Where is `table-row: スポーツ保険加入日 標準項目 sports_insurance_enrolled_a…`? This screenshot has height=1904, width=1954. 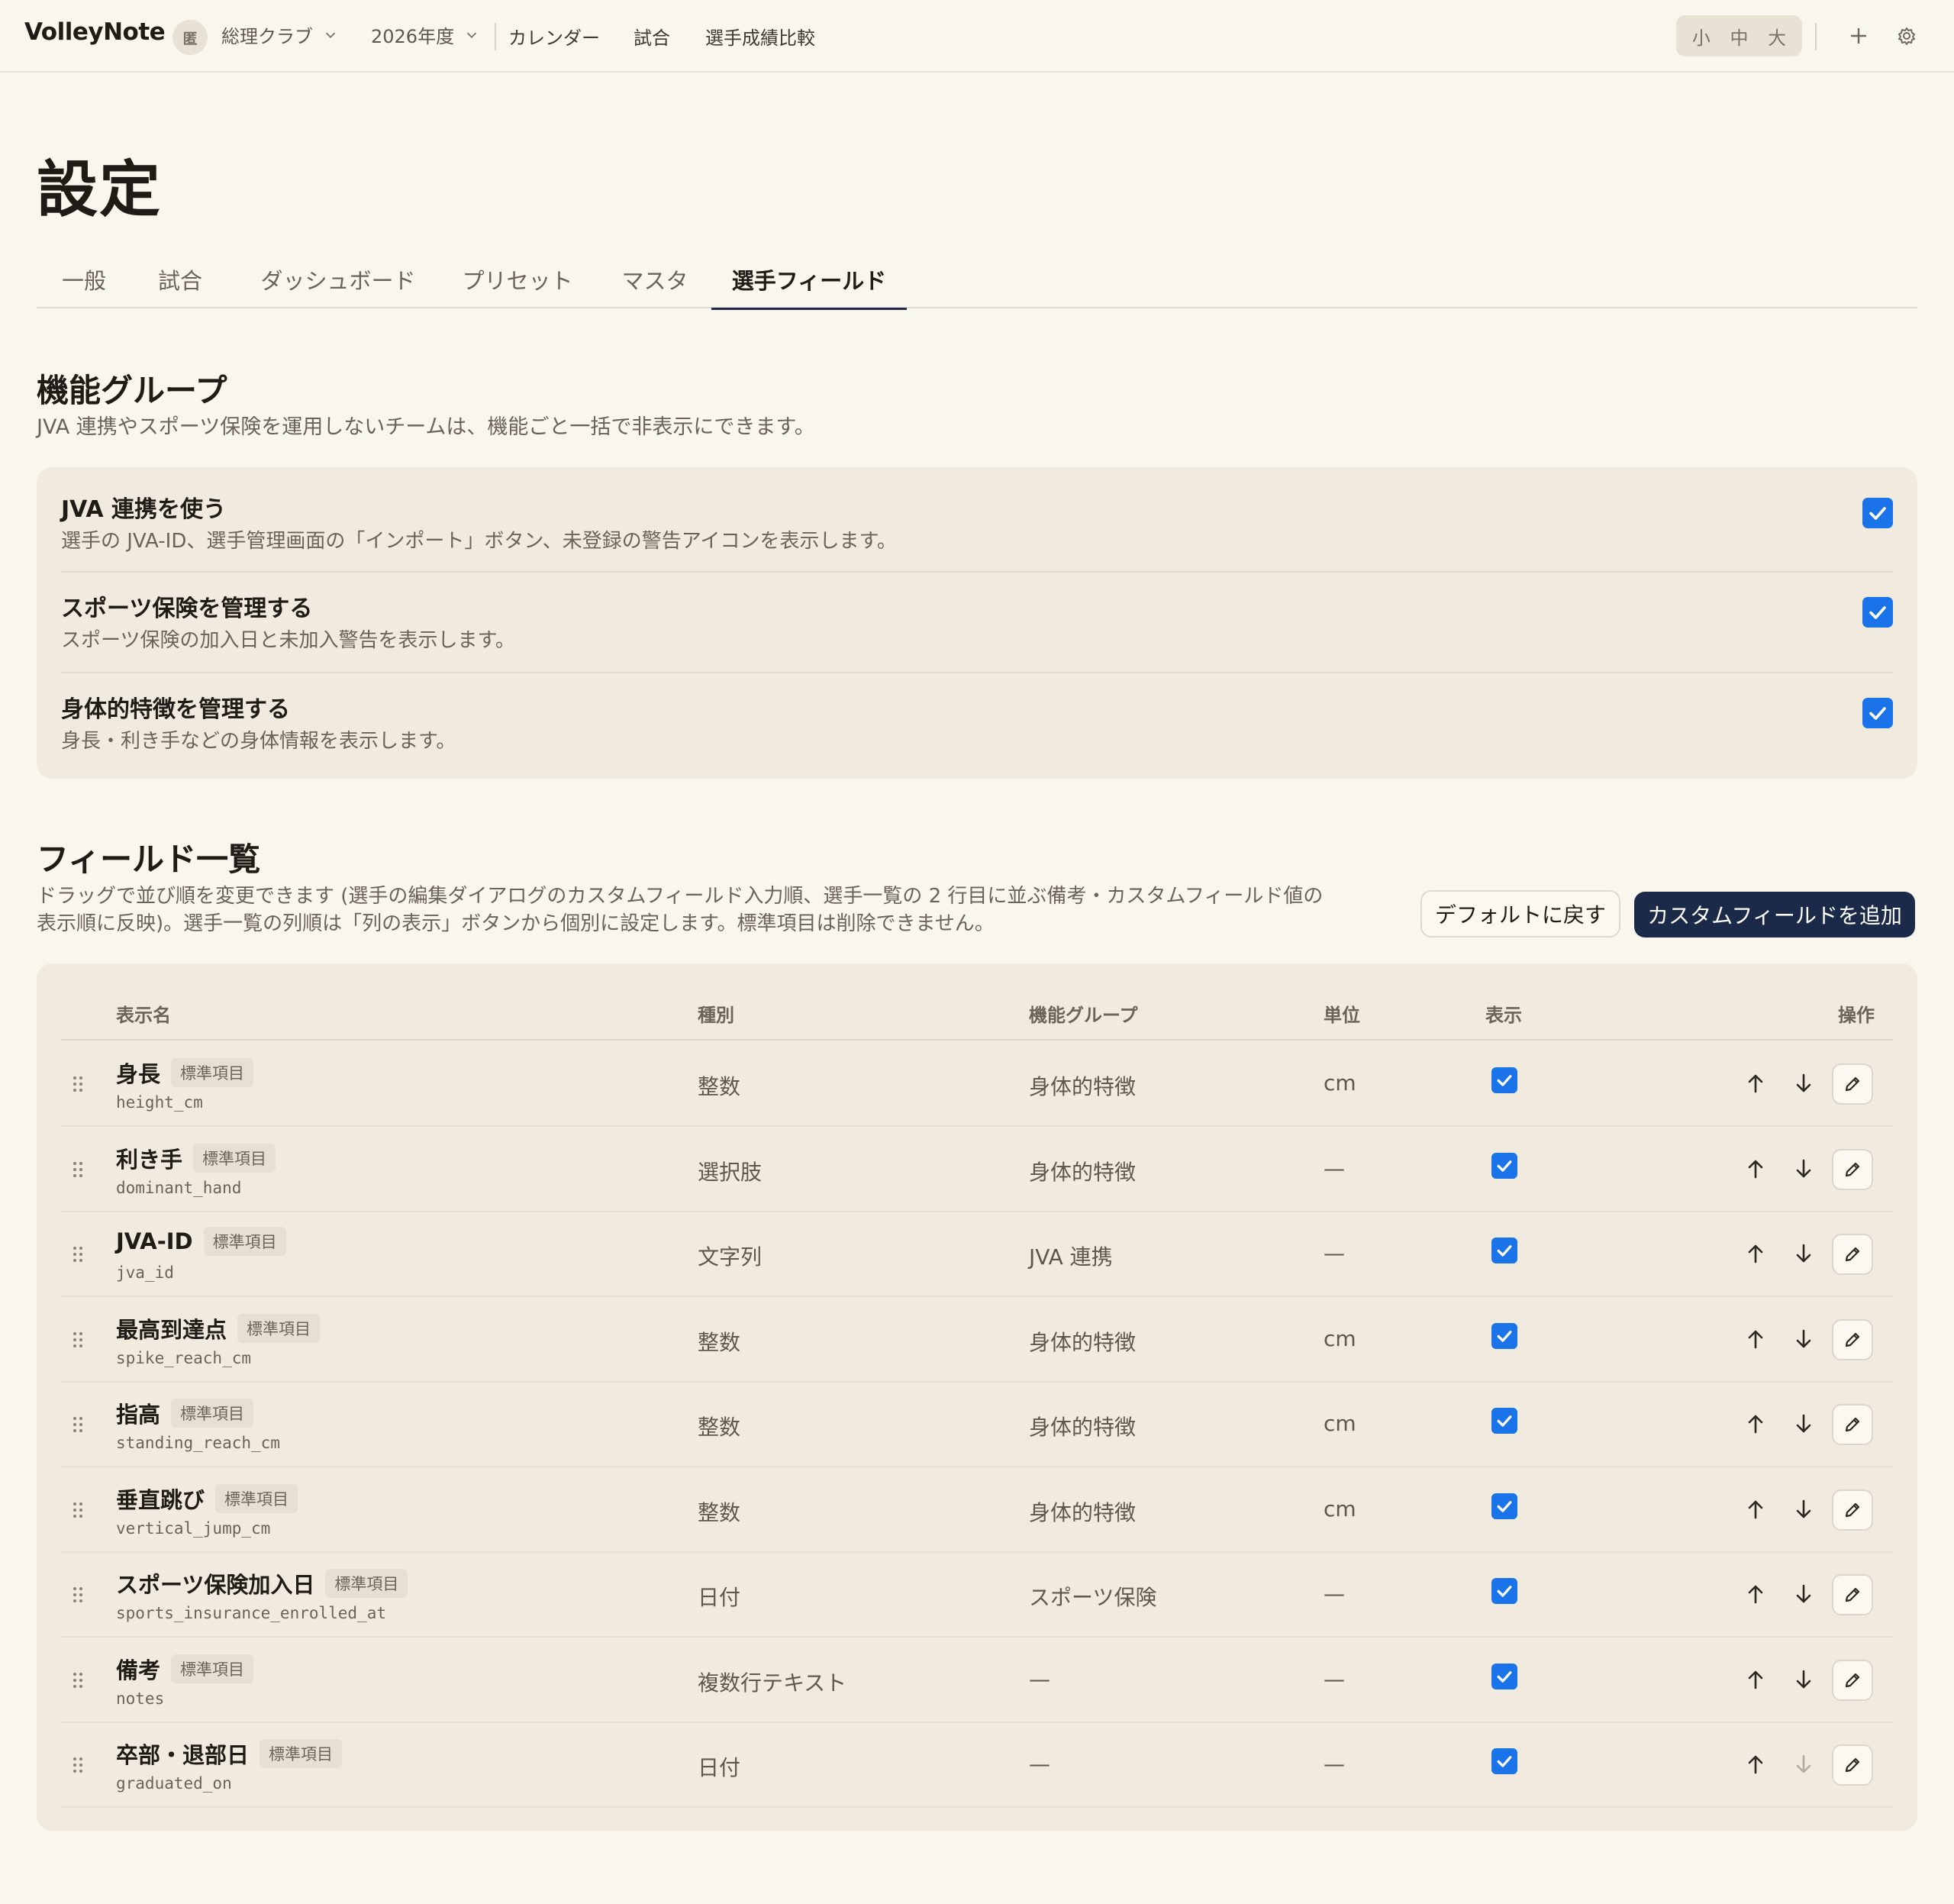
table-row: スポーツ保険加入日 標準項目 sports_insurance_enrolled_a… is located at coordinates (977, 1595).